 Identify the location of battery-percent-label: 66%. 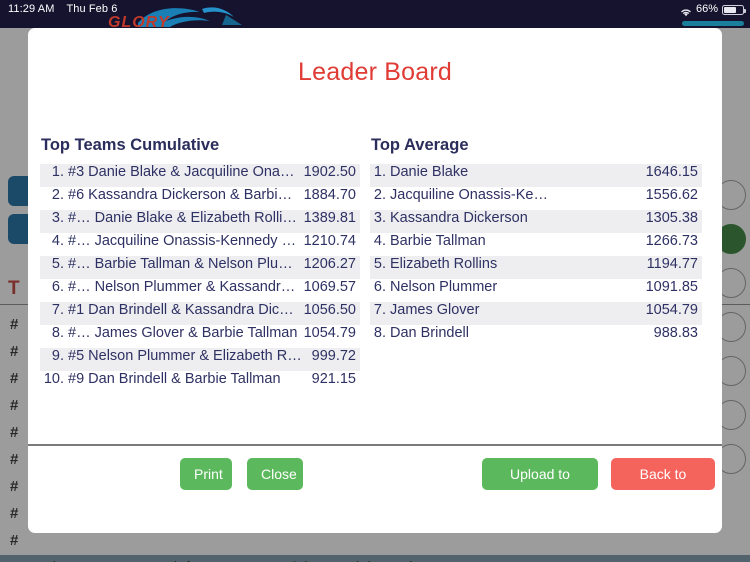
(706, 9).